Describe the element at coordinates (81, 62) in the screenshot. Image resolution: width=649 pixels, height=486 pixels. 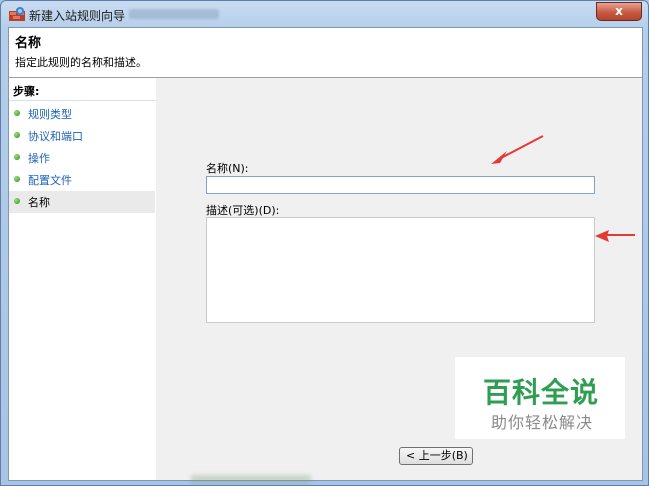
I see `page-description: 指定此规则的名称和描述。` at that location.